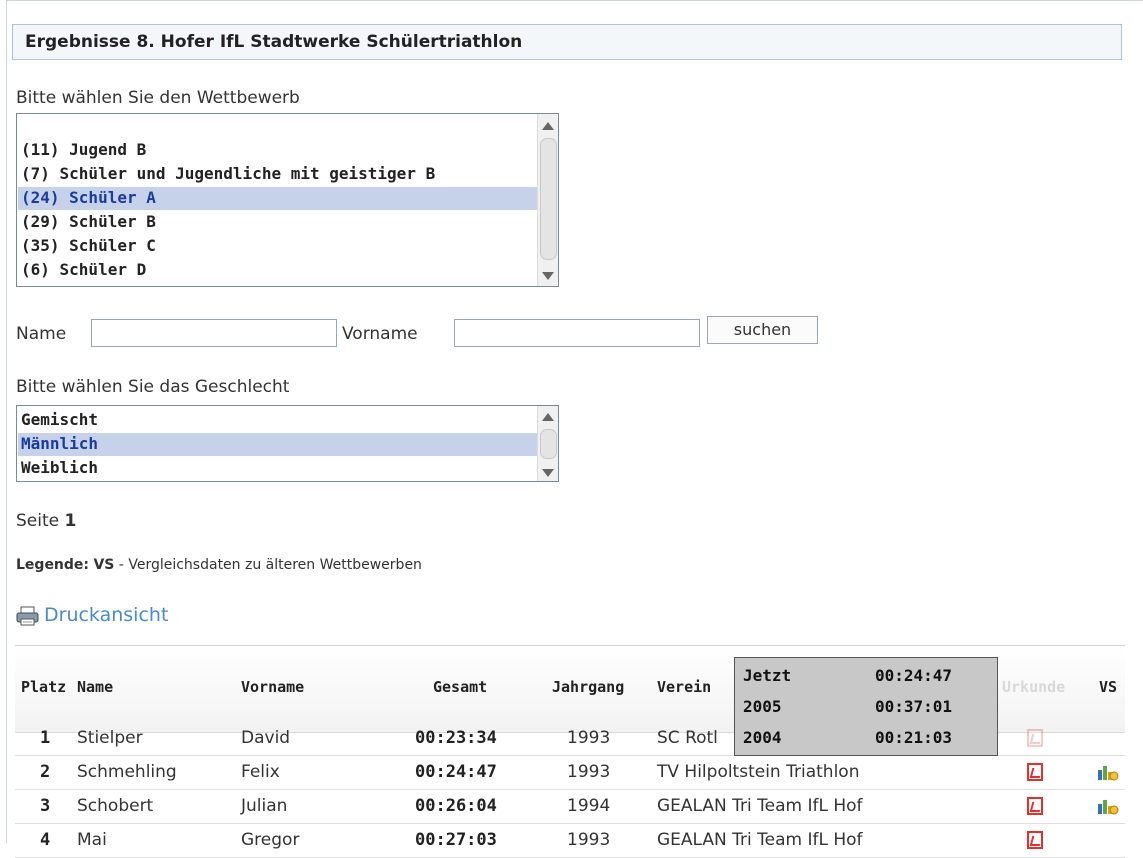  What do you see at coordinates (45, 806) in the screenshot?
I see `cell-platz: 3` at bounding box center [45, 806].